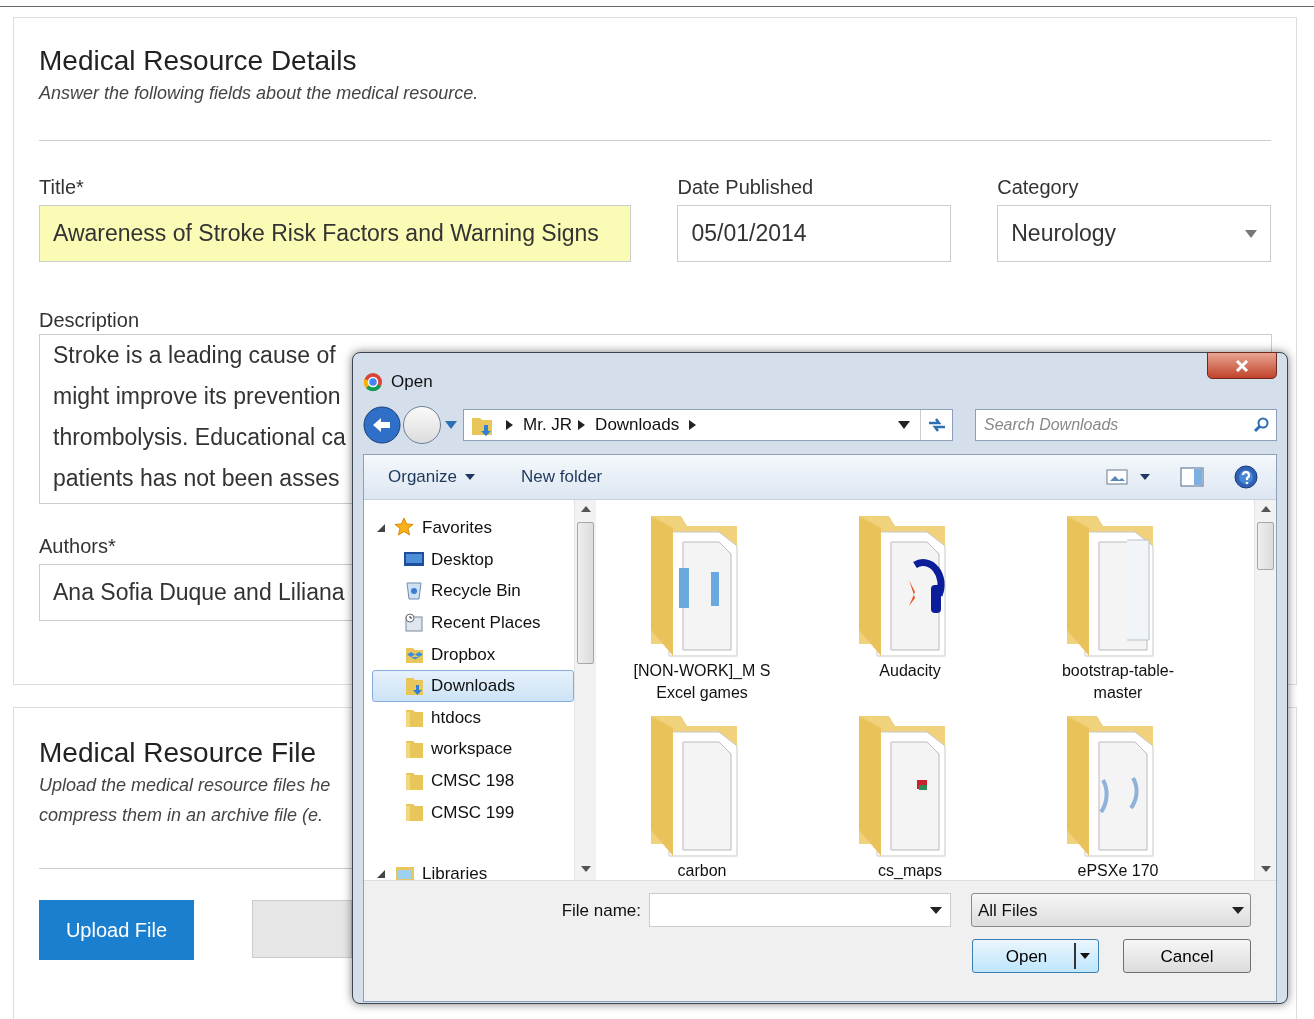 The height and width of the screenshot is (1019, 1314). Describe the element at coordinates (601, 910) in the screenshot. I see `field-label: File name:` at that location.